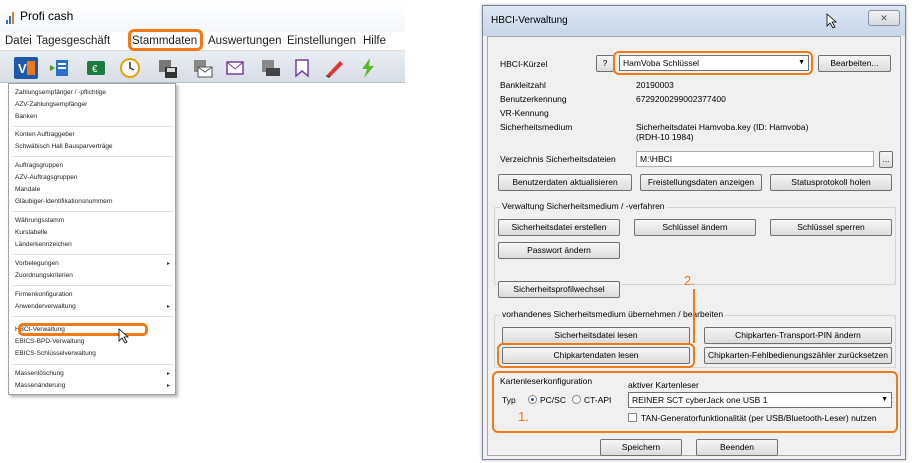 This screenshot has height=463, width=912. What do you see at coordinates (694, 316) in the screenshot?
I see `step-2-connector` at bounding box center [694, 316].